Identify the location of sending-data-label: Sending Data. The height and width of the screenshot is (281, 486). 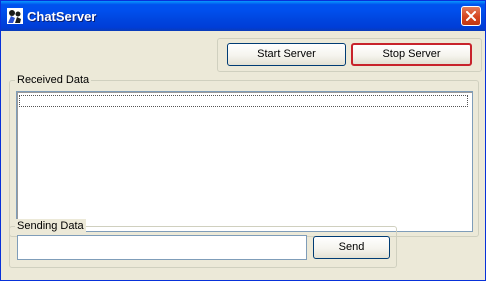
(50, 226).